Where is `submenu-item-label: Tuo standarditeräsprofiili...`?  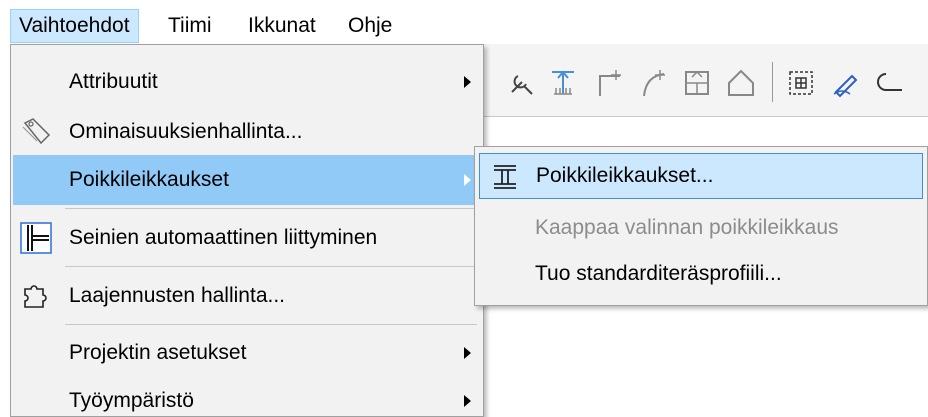 submenu-item-label: Tuo standarditeräsprofiili... is located at coordinates (658, 273).